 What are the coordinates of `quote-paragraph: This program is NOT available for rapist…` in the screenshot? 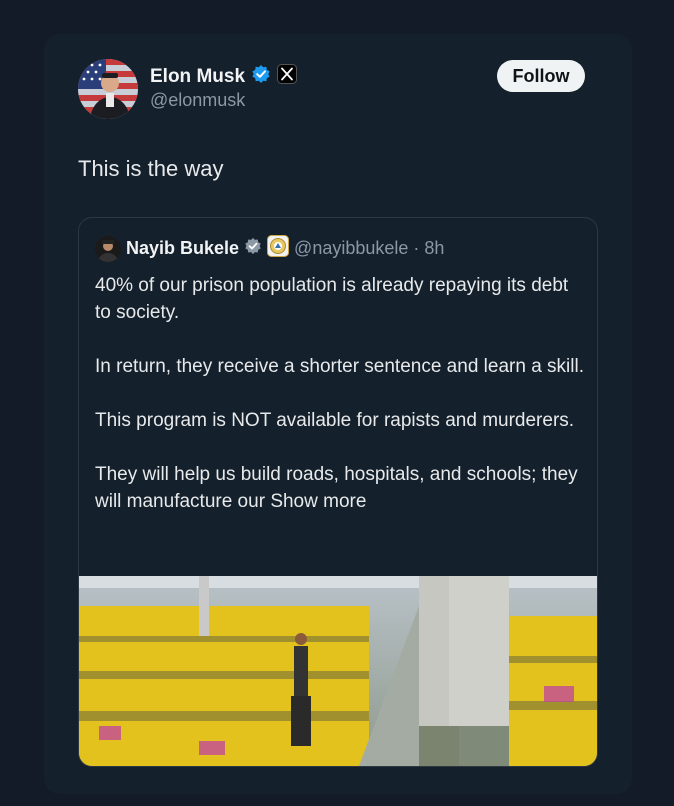 It's located at (335, 420).